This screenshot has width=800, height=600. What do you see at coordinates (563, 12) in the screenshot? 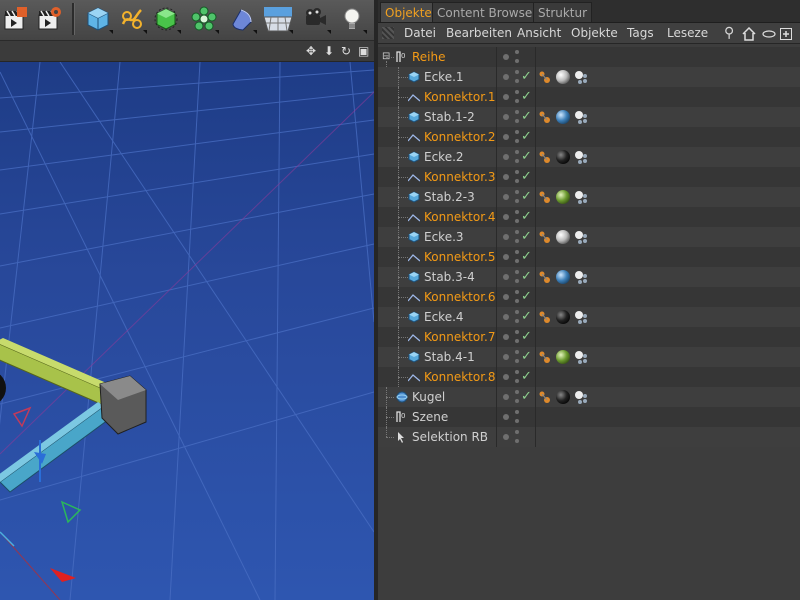
I see `tab-struktur: Struktur` at bounding box center [563, 12].